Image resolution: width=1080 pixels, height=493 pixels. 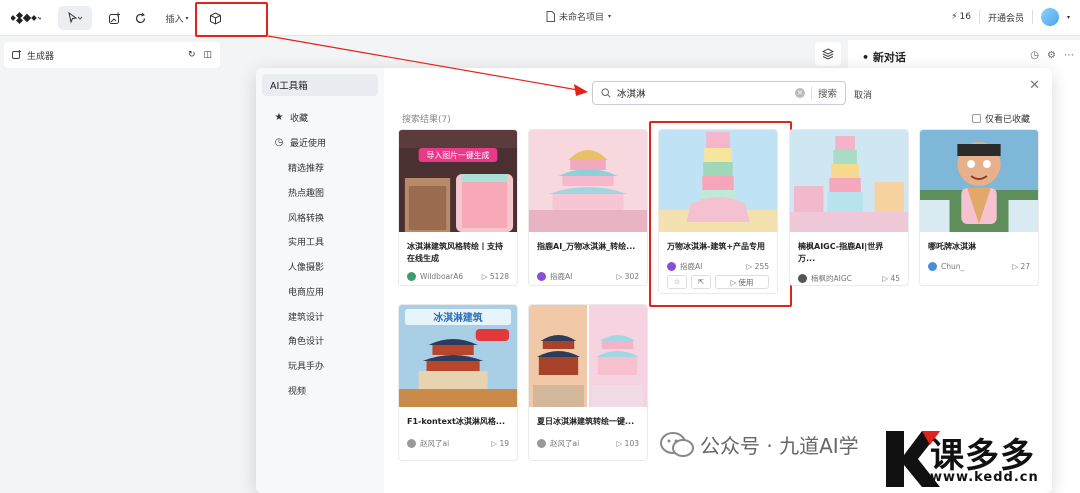 I want to click on thumbnail-caption: 冰淇淋建筑, so click(x=457, y=317).